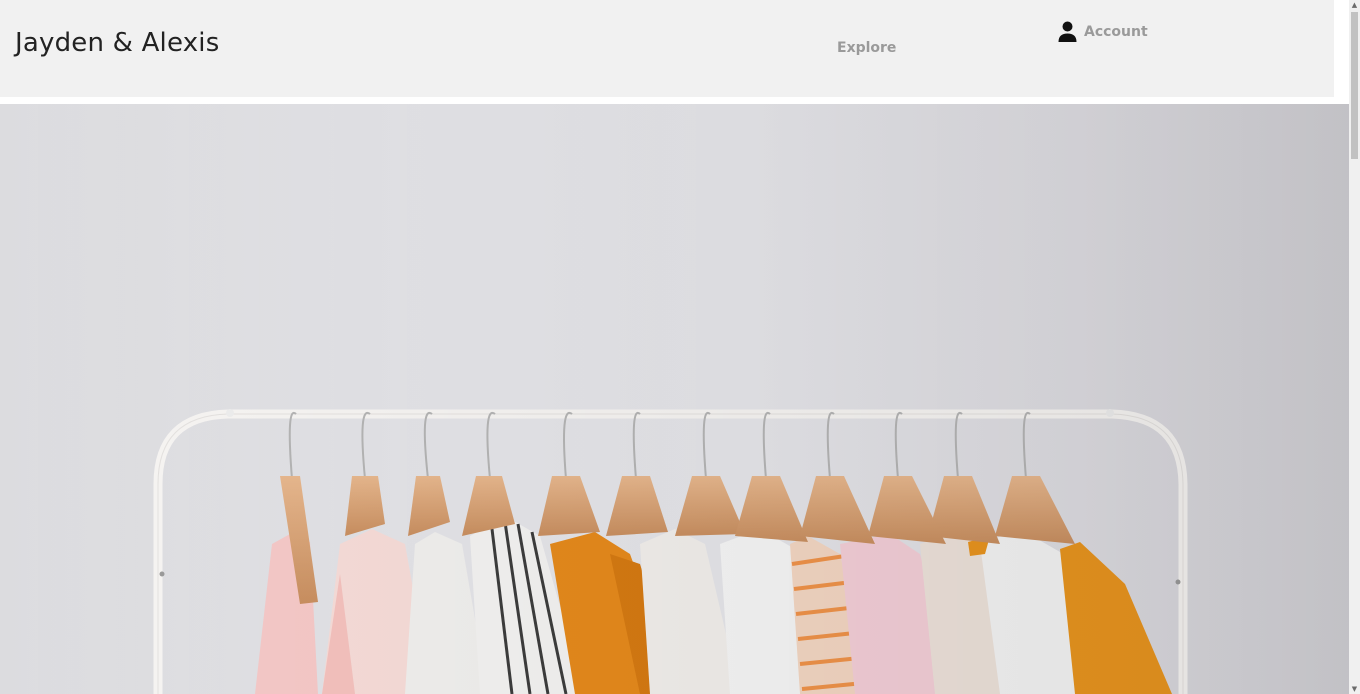  What do you see at coordinates (1354, 85) in the screenshot?
I see `scrollbar-thumb` at bounding box center [1354, 85].